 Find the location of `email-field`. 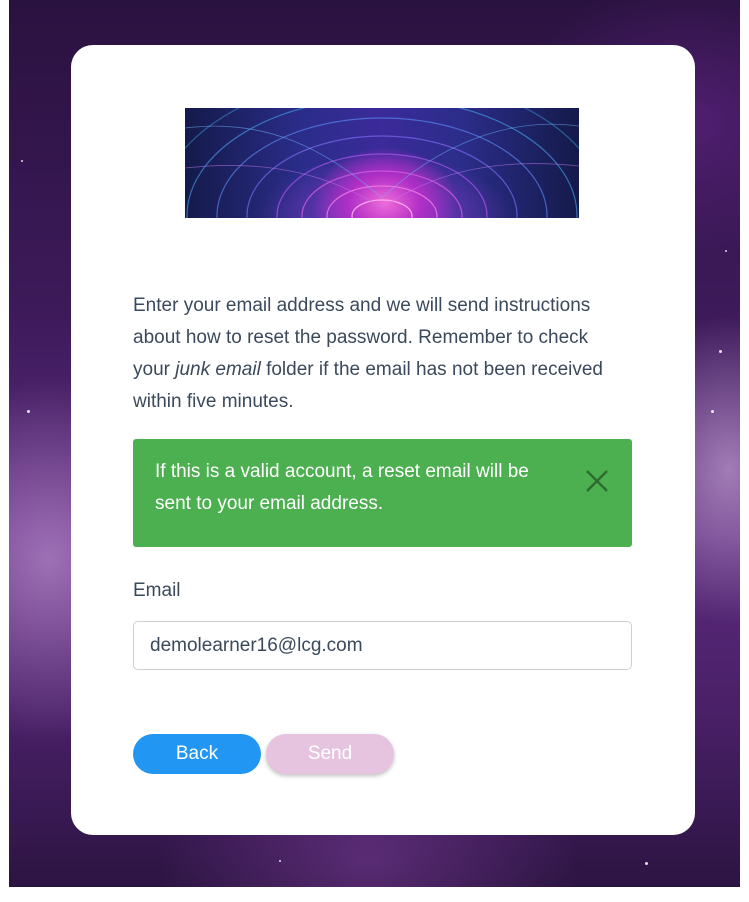

email-field is located at coordinates (382, 645).